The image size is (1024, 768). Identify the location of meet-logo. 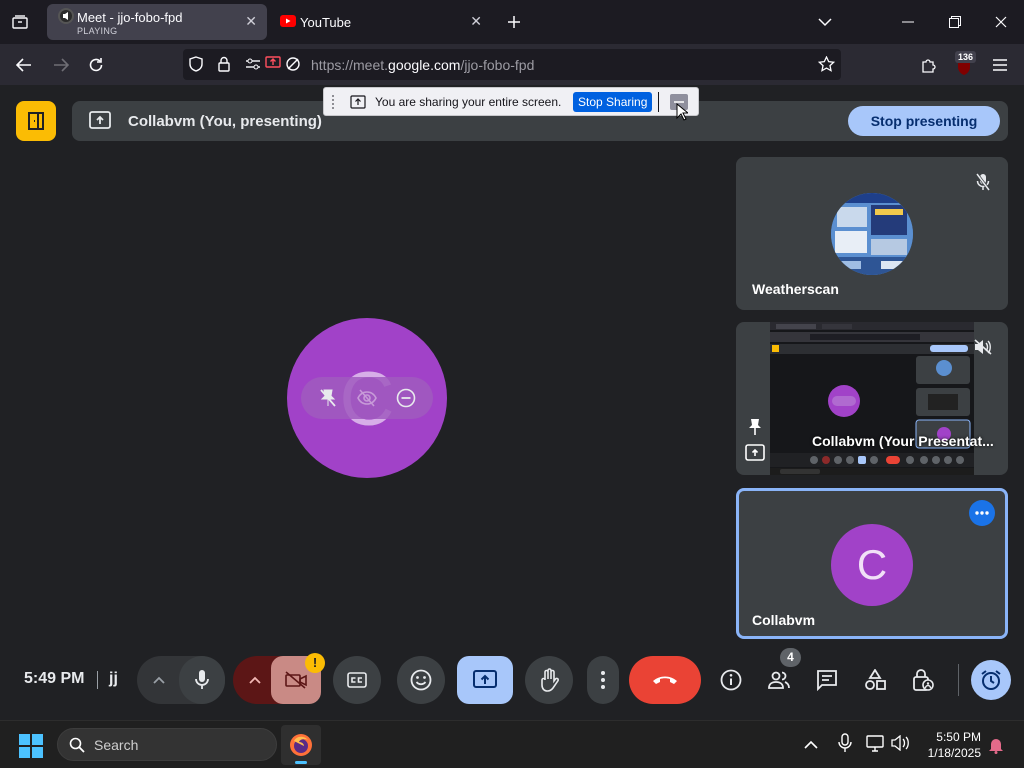
(36, 121).